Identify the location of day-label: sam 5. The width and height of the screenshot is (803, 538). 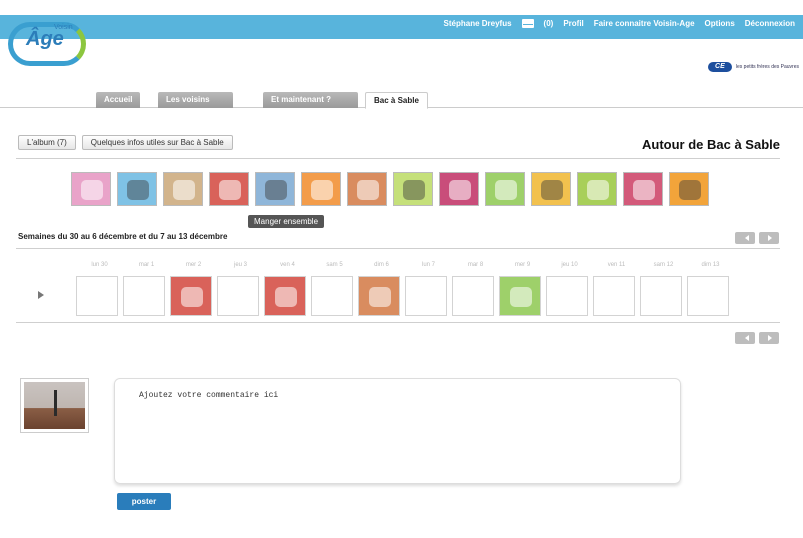
(334, 265).